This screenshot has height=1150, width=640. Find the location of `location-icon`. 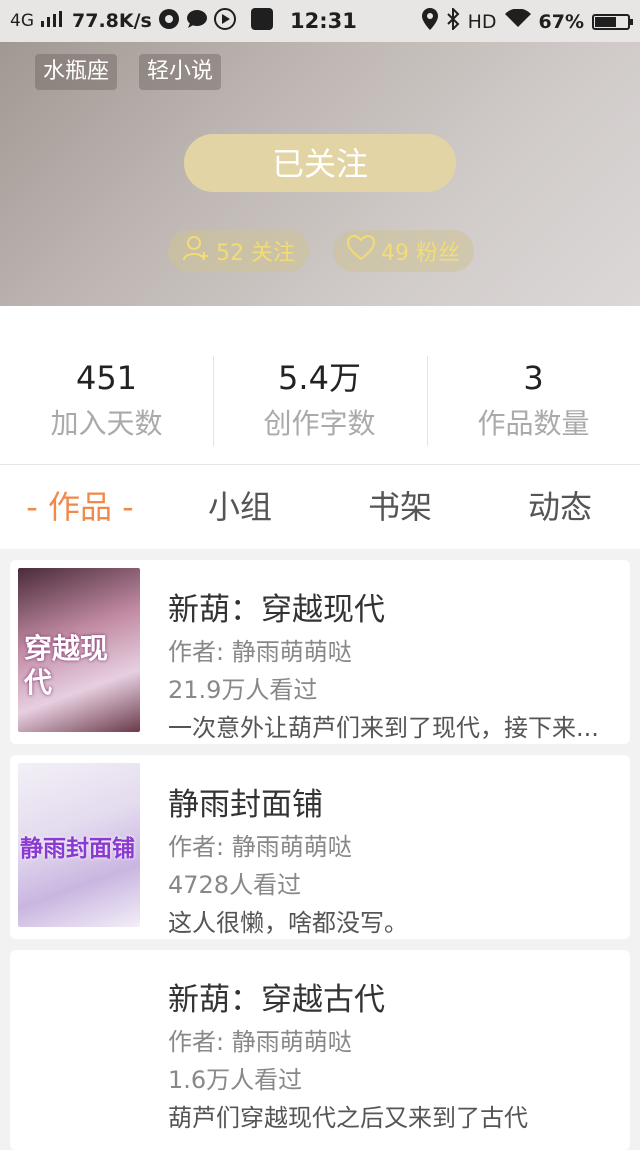

location-icon is located at coordinates (429, 21).